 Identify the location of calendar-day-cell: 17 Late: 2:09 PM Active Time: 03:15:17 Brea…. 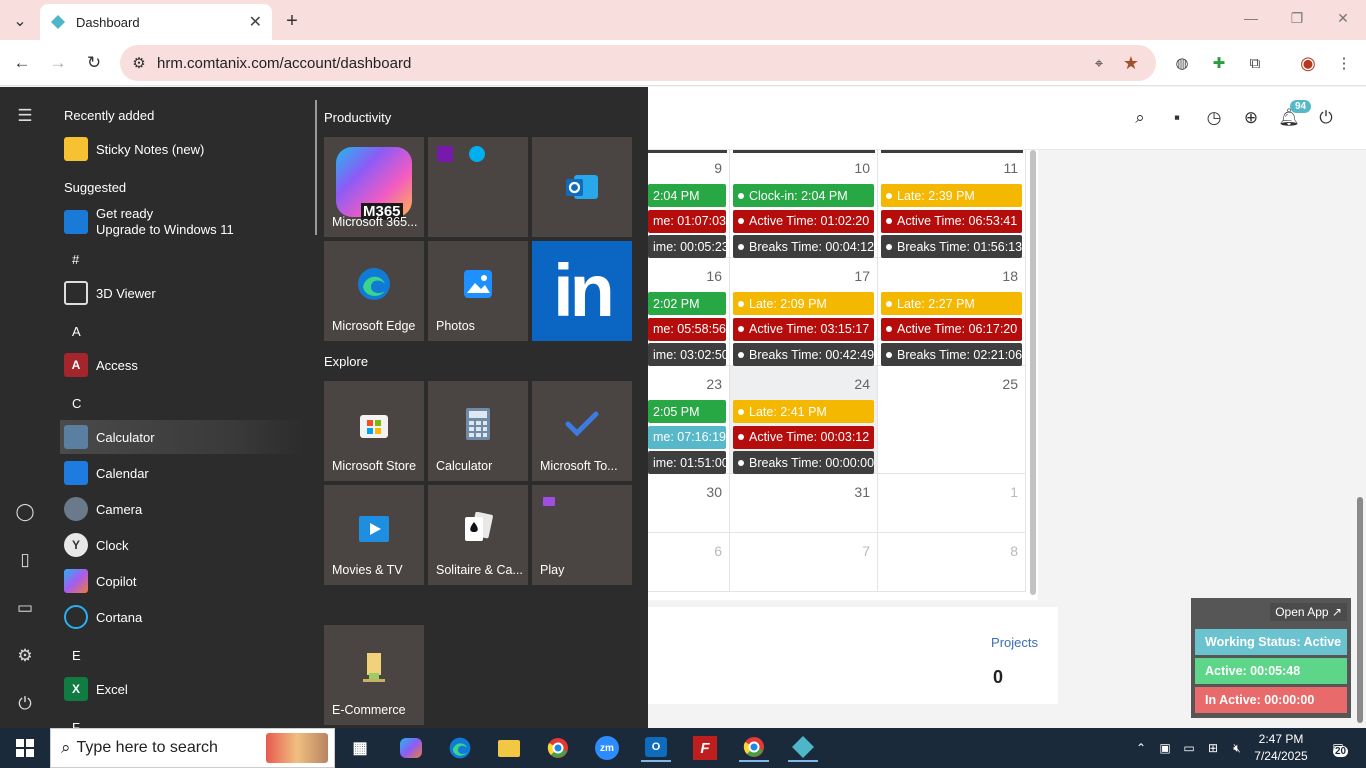
(804, 312).